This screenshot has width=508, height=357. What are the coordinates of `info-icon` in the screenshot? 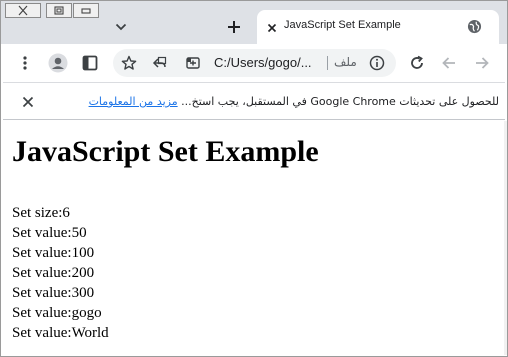 It's located at (377, 63).